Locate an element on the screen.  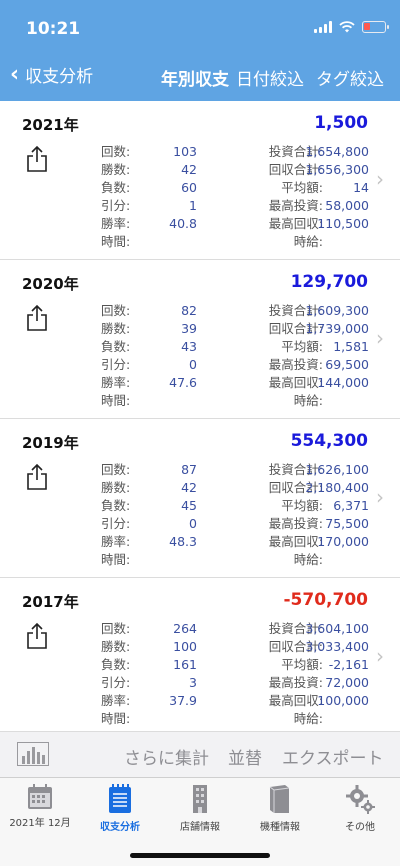
bottom-toolbar: さらに集計 並替 エクスポート is located at coordinates (200, 754).